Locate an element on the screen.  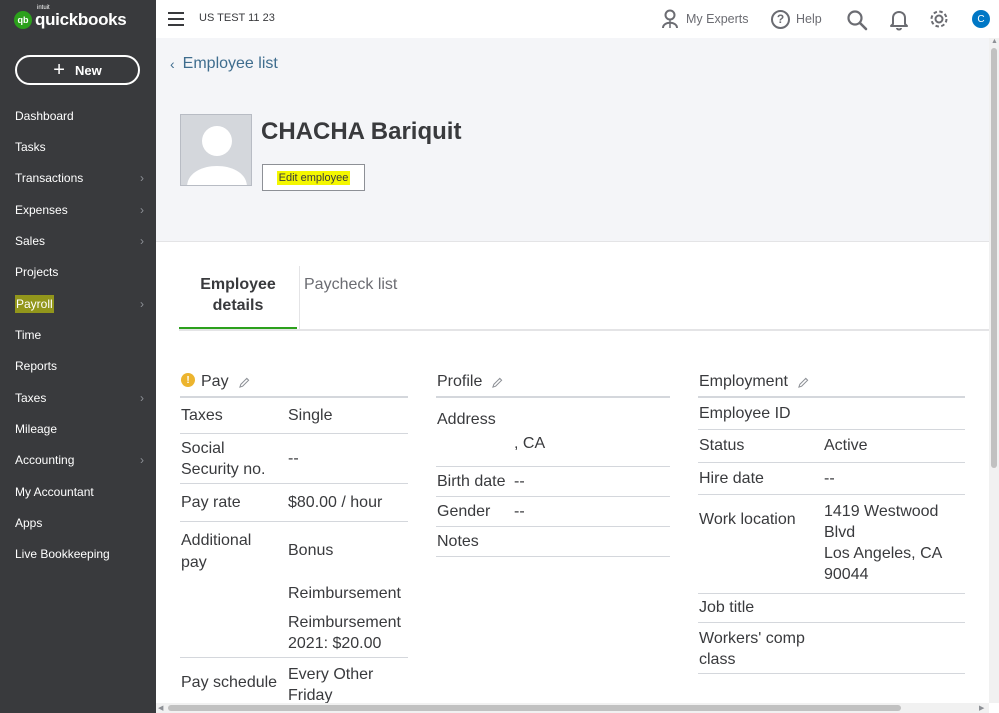
sidebar-item-label: Sales is located at coordinates (30, 241).